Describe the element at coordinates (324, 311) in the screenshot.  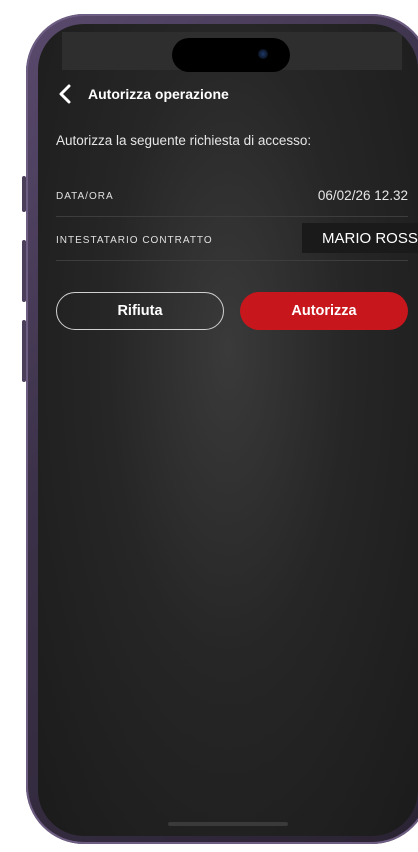
I see `authorize-button: Autorizza` at that location.